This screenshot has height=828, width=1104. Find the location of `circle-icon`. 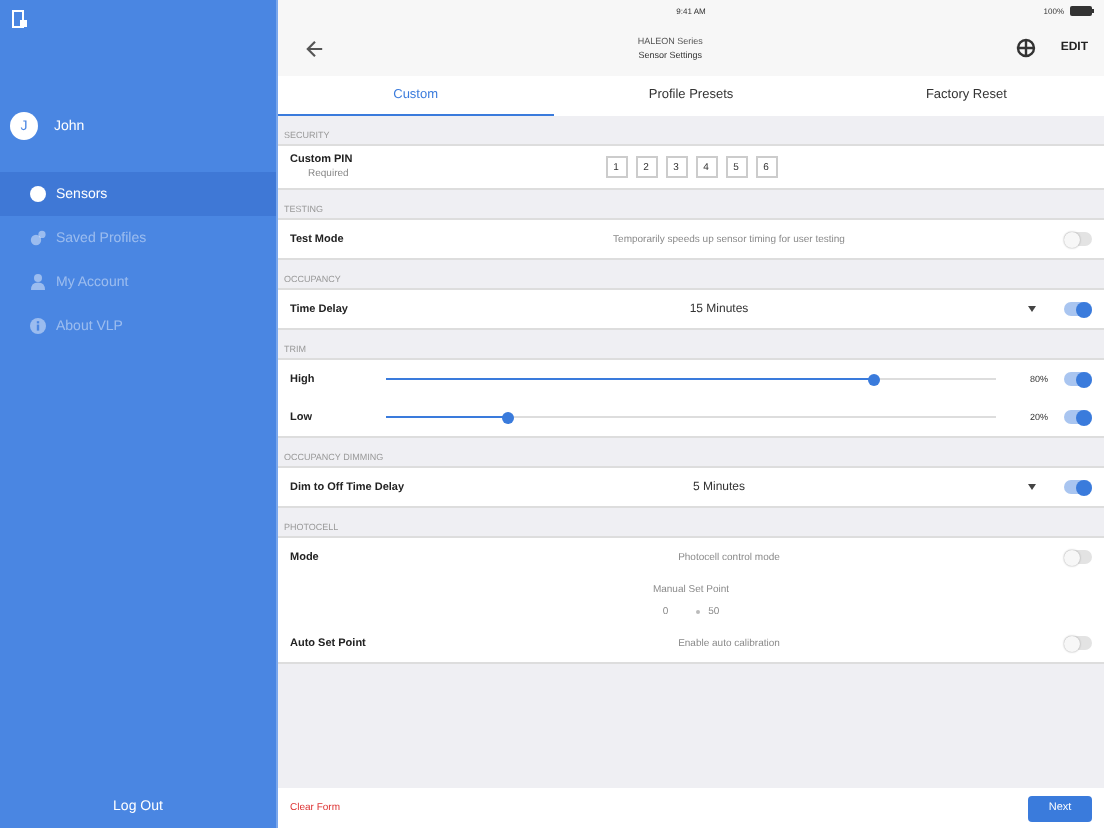

circle-icon is located at coordinates (38, 194).